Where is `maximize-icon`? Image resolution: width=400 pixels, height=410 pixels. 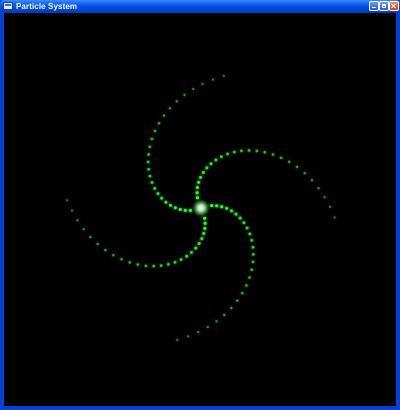 maximize-icon is located at coordinates (384, 6).